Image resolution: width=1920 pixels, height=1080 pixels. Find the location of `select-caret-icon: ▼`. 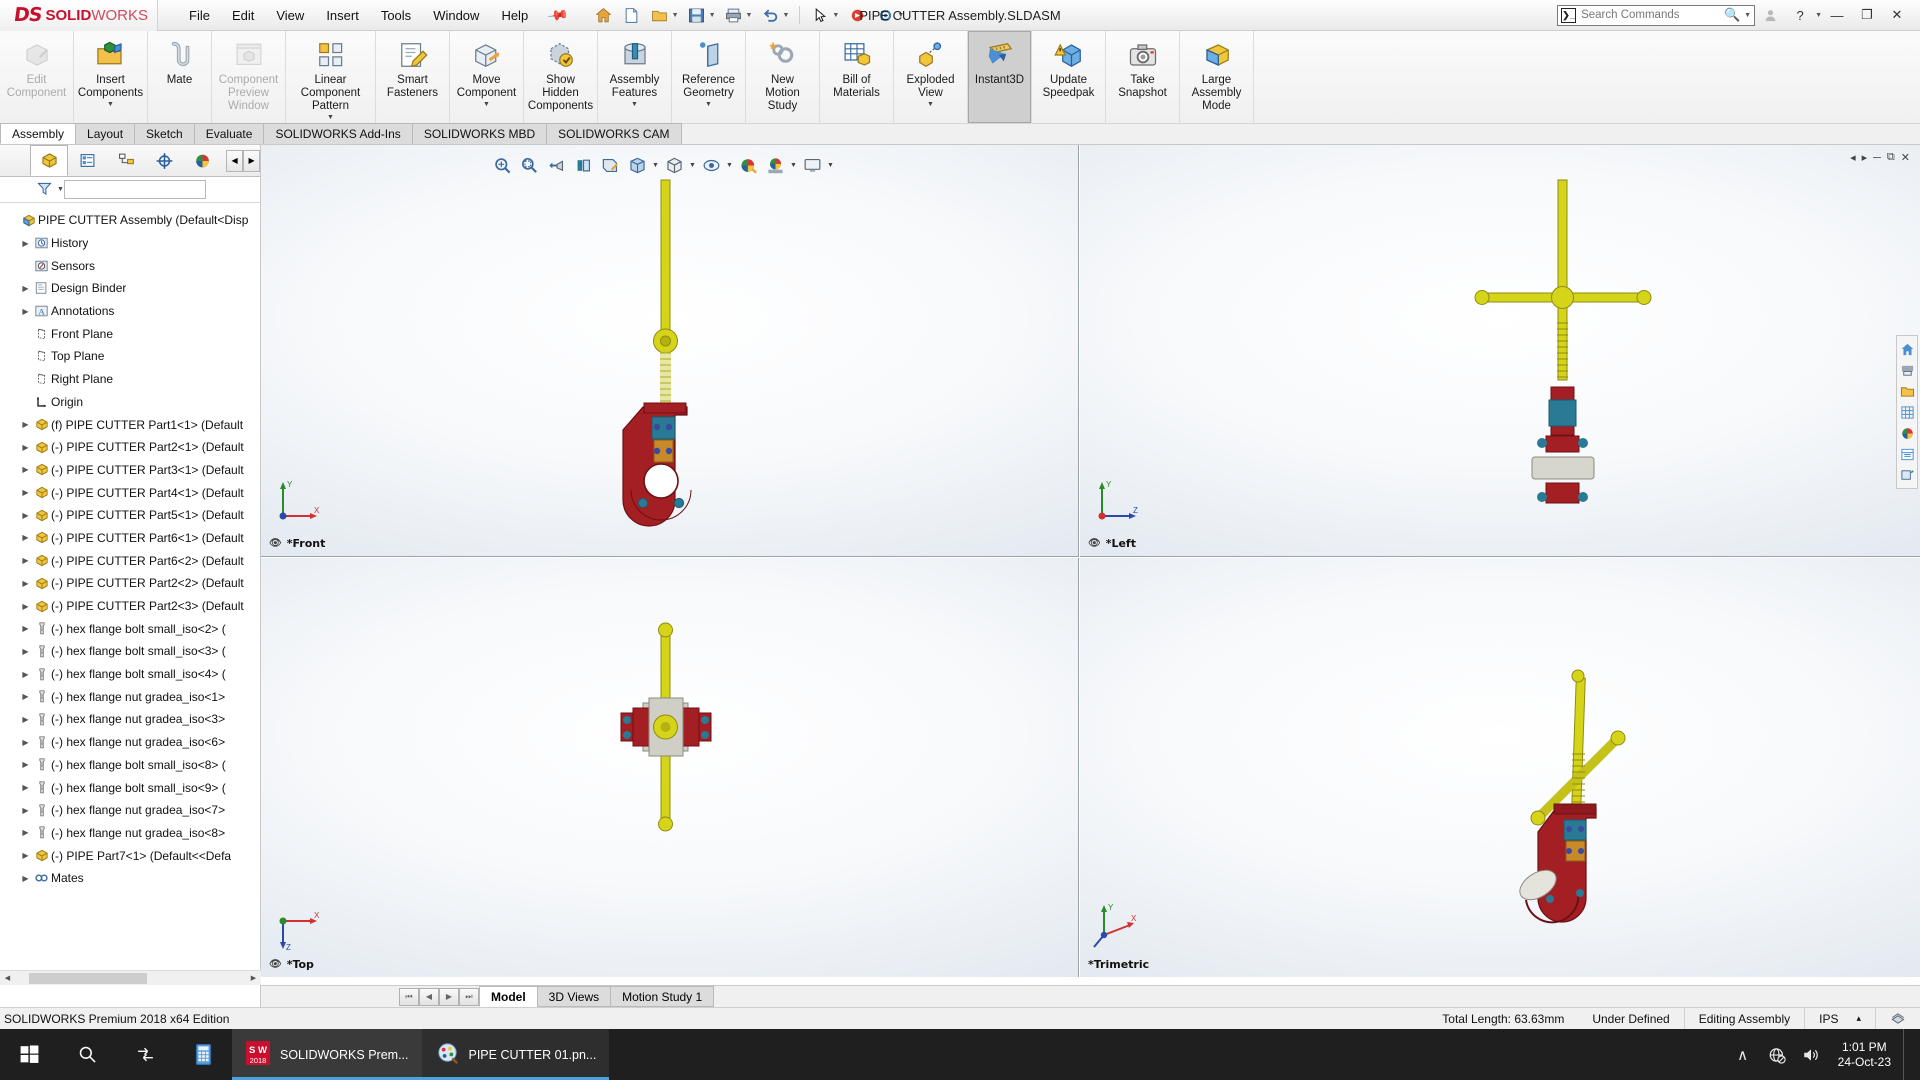

select-caret-icon: ▼ is located at coordinates (835, 15).